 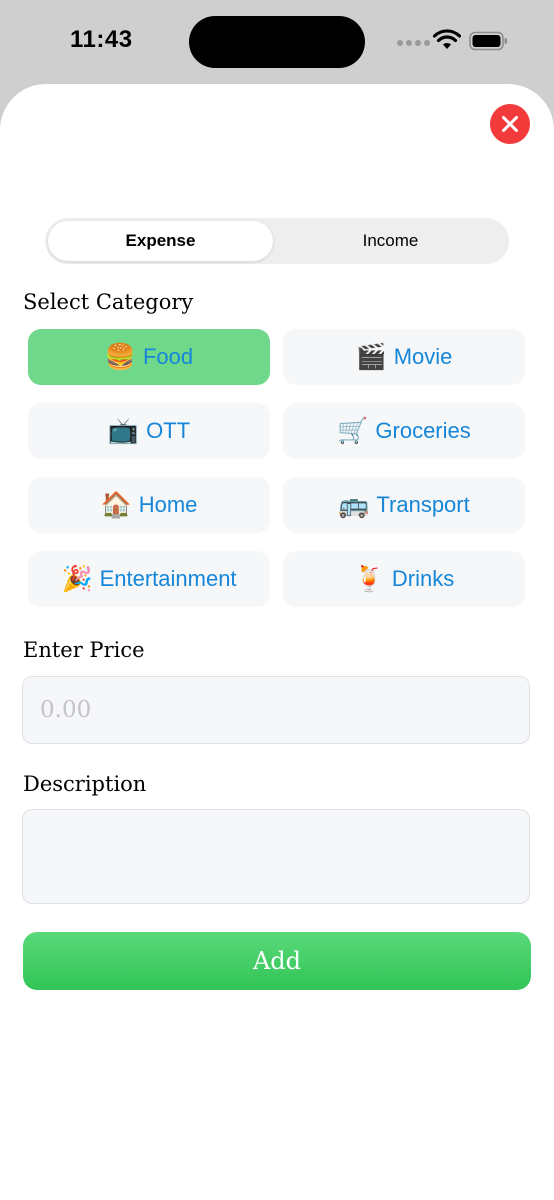 I want to click on clapper-board-icon: 🎬, so click(x=371, y=356).